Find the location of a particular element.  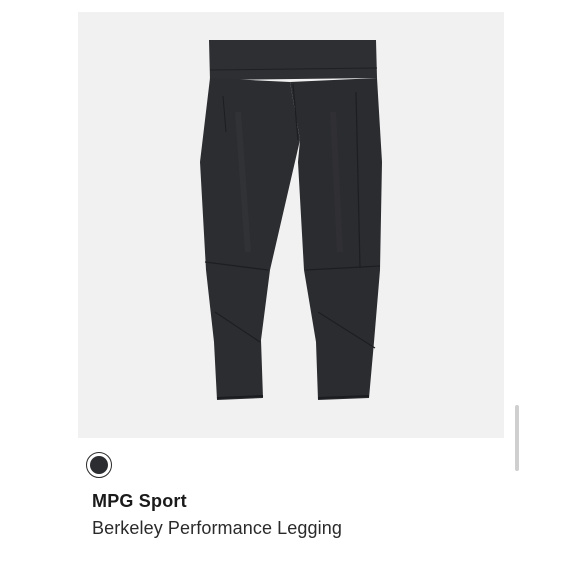

color-swatch is located at coordinates (99, 465).